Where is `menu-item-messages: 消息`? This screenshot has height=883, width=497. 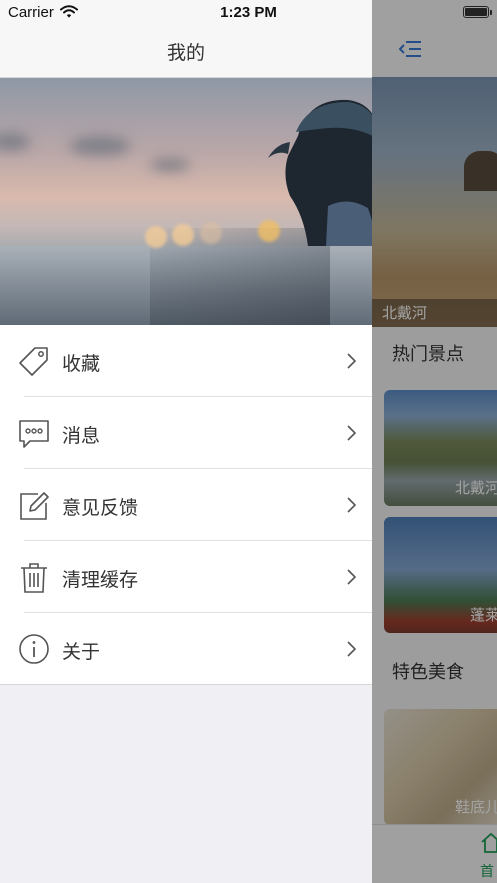 menu-item-messages: 消息 is located at coordinates (186, 433).